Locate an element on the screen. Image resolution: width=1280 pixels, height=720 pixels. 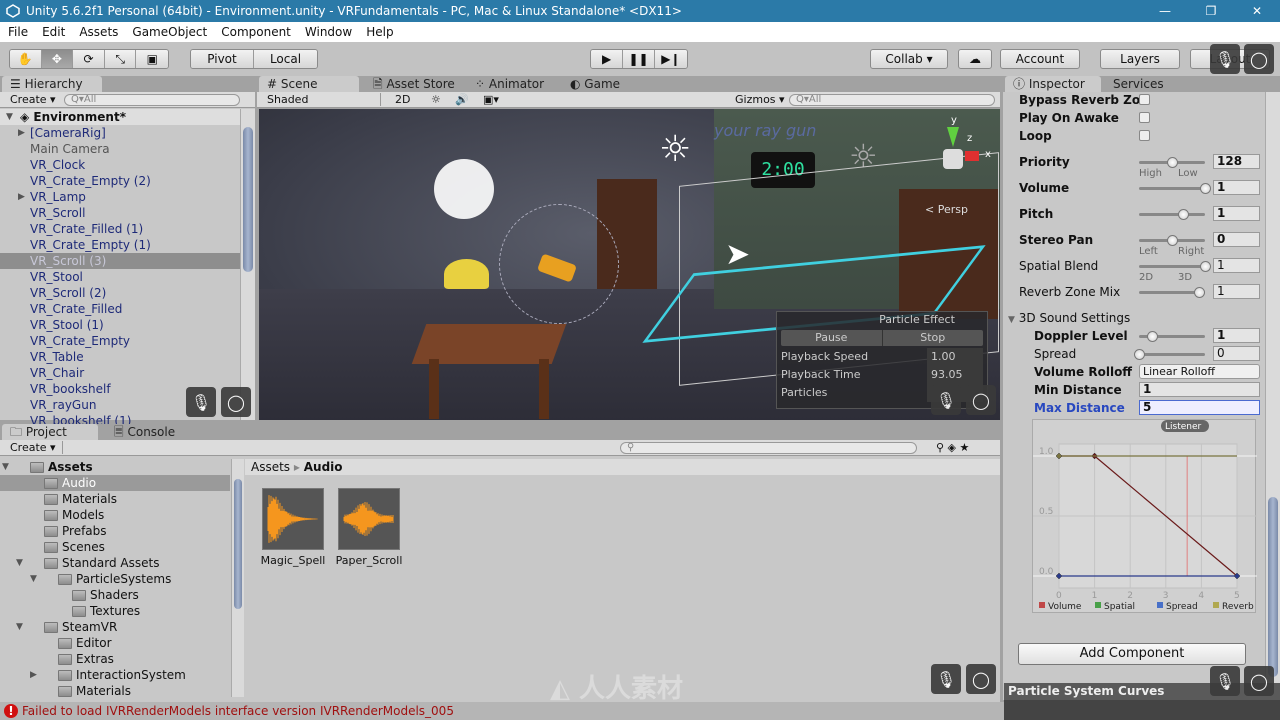
volume-field: 1 is located at coordinates (1236, 187).